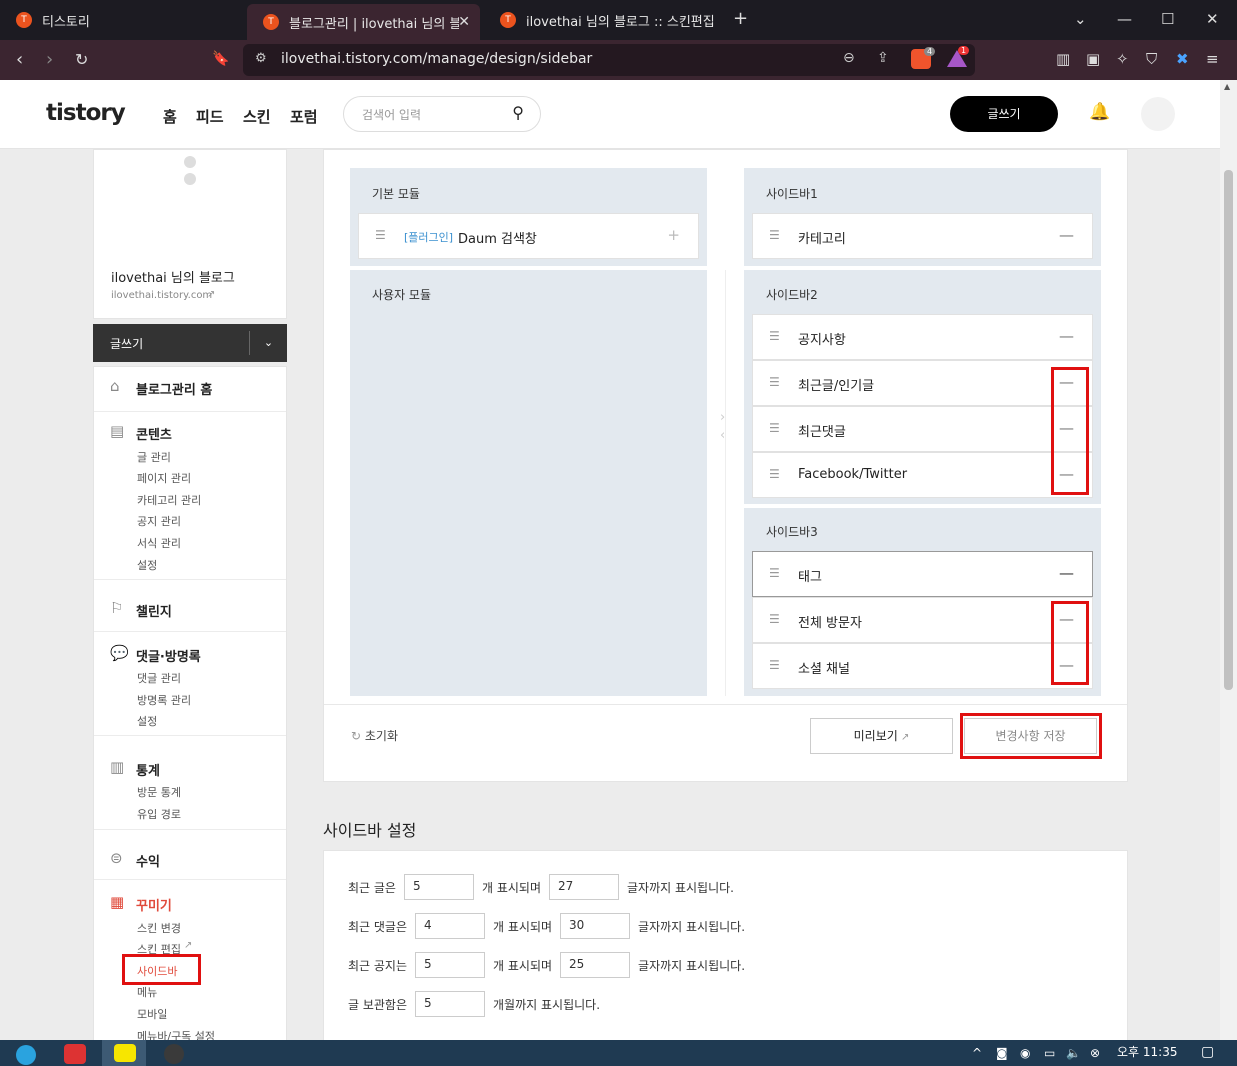  I want to click on menu-design: 꾸미기, so click(154, 904).